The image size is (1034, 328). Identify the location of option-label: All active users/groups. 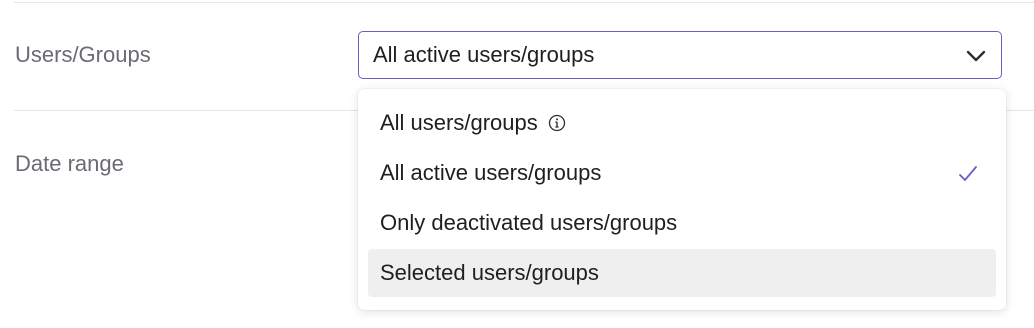
(491, 172).